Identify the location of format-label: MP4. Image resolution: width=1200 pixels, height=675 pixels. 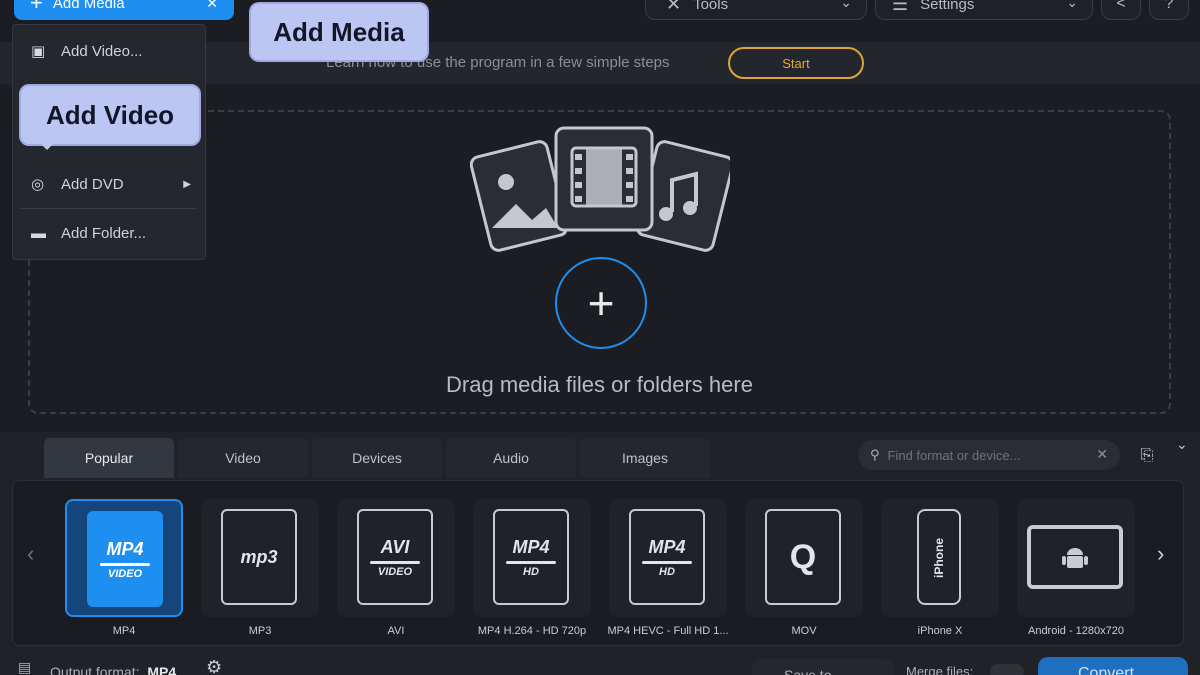
(124, 631).